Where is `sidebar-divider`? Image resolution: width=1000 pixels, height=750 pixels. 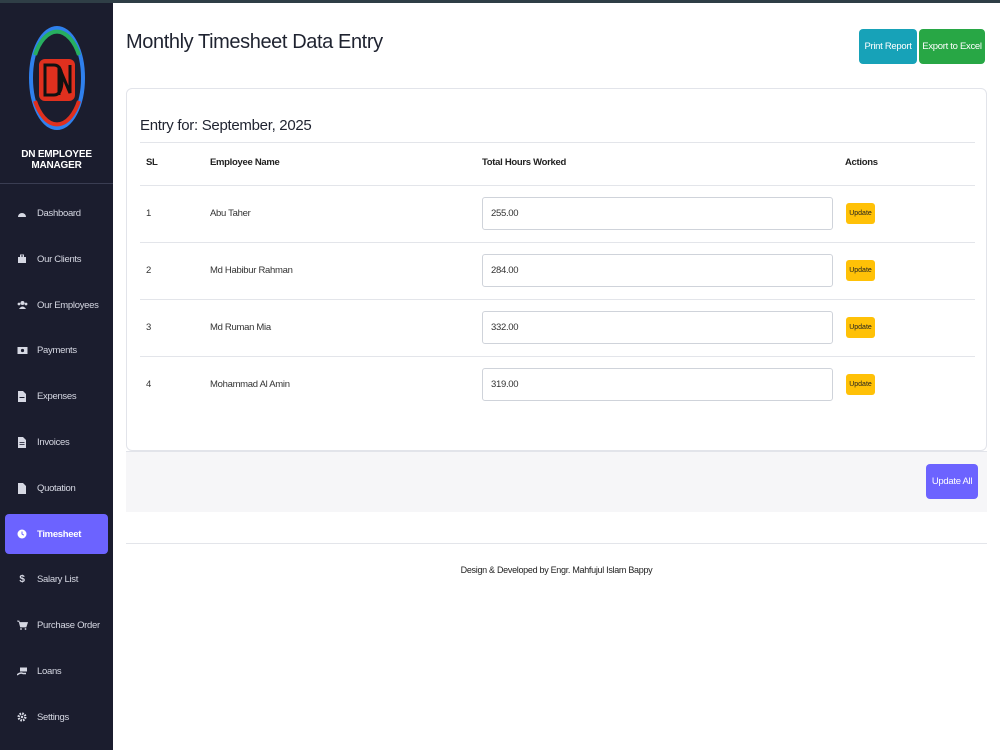
sidebar-divider is located at coordinates (56, 183).